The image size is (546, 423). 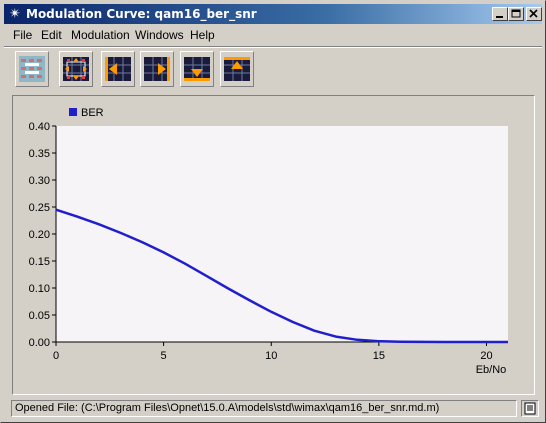 What do you see at coordinates (73, 112) in the screenshot?
I see `legend-swatch` at bounding box center [73, 112].